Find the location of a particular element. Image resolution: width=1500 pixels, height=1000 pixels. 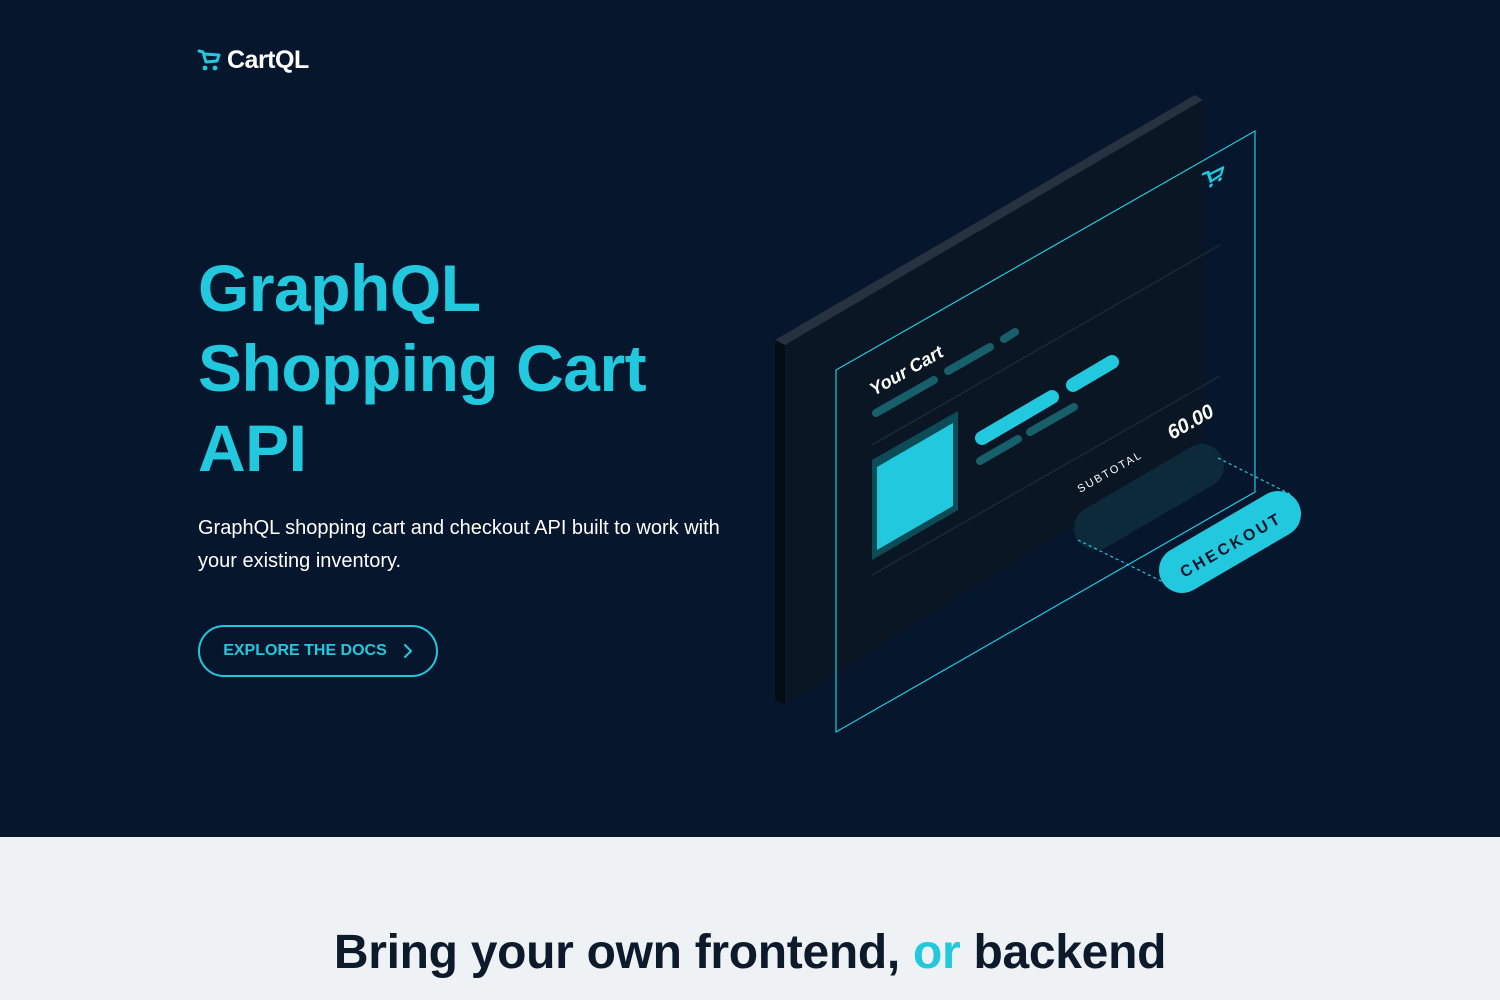

cart-icon is located at coordinates (209, 60).